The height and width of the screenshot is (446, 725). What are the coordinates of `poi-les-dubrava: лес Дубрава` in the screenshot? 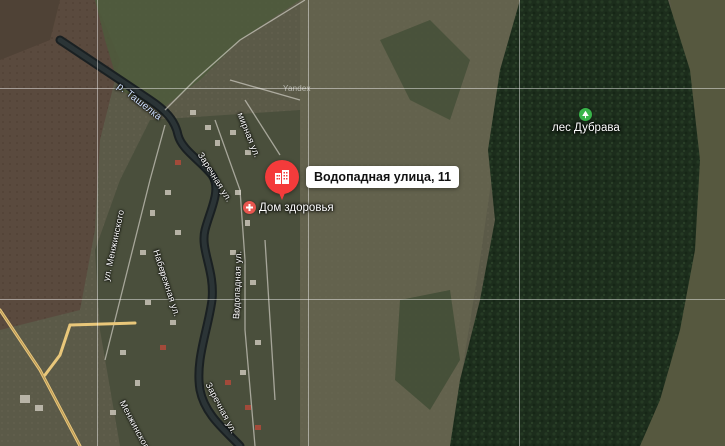 It's located at (586, 121).